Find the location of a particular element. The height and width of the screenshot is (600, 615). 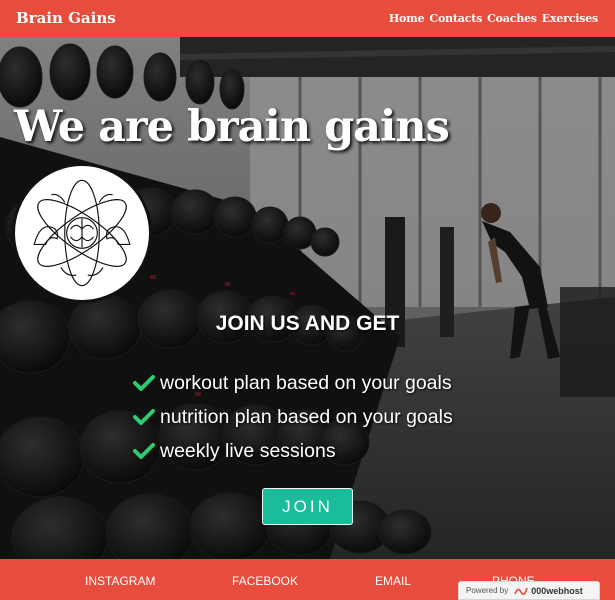

powered-by-badge: Powered by 000webhost is located at coordinates (529, 590).